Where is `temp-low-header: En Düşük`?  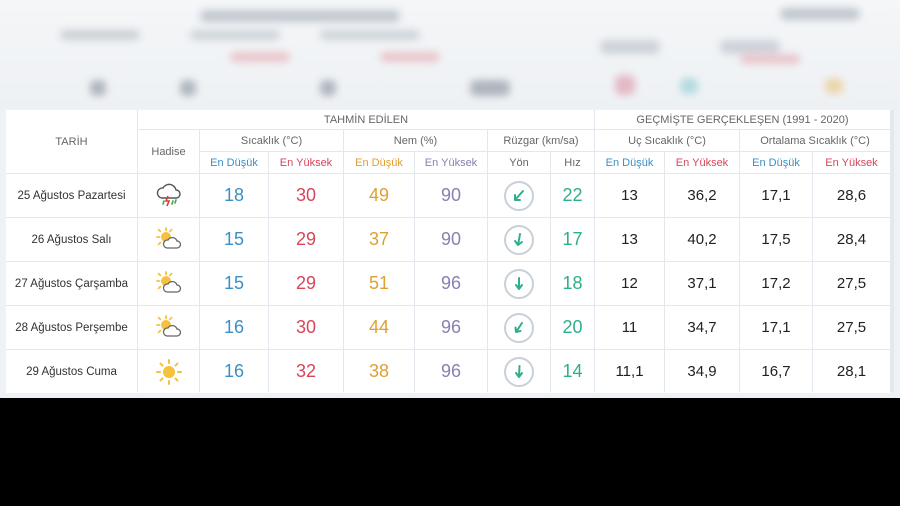 temp-low-header: En Düşük is located at coordinates (234, 162).